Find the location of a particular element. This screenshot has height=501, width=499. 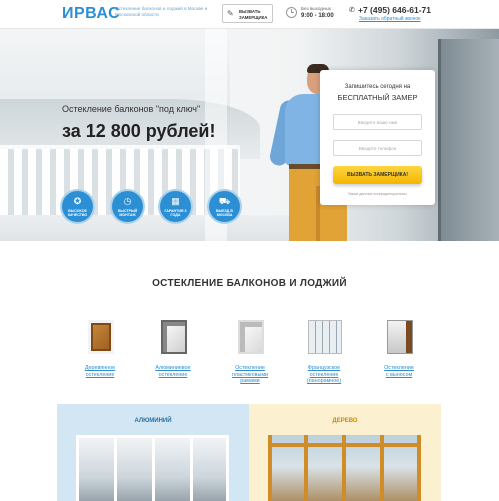

hero-price: за 12 800 рублей! is located at coordinates (139, 131).